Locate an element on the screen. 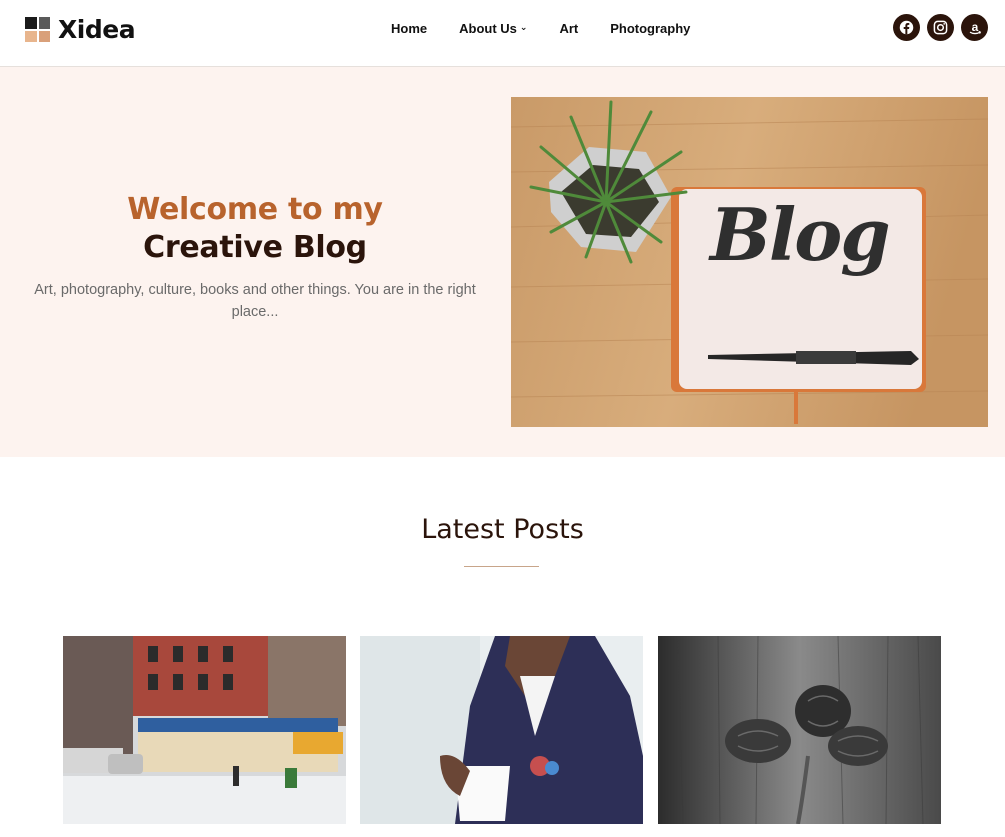 The width and height of the screenshot is (1005, 837). site-header: Xidea Home About Us ⌄ Art Photography a is located at coordinates (502, 33).